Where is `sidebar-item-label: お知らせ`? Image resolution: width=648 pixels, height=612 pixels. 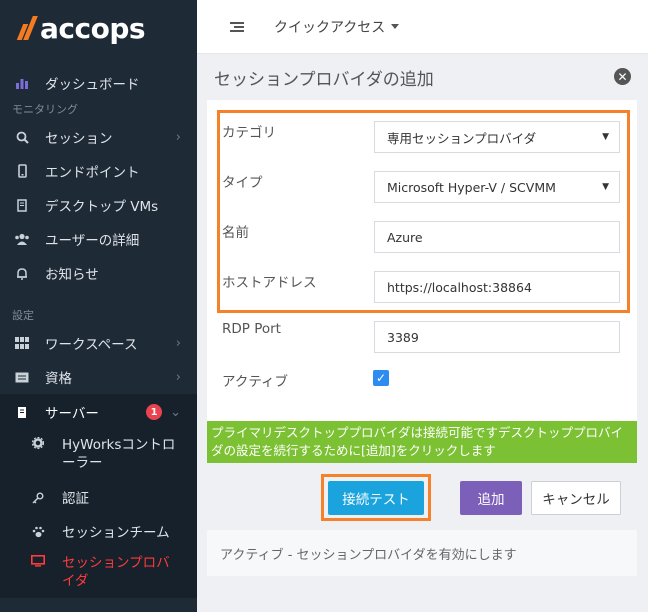
sidebar-item-label: お知らせ is located at coordinates (72, 275).